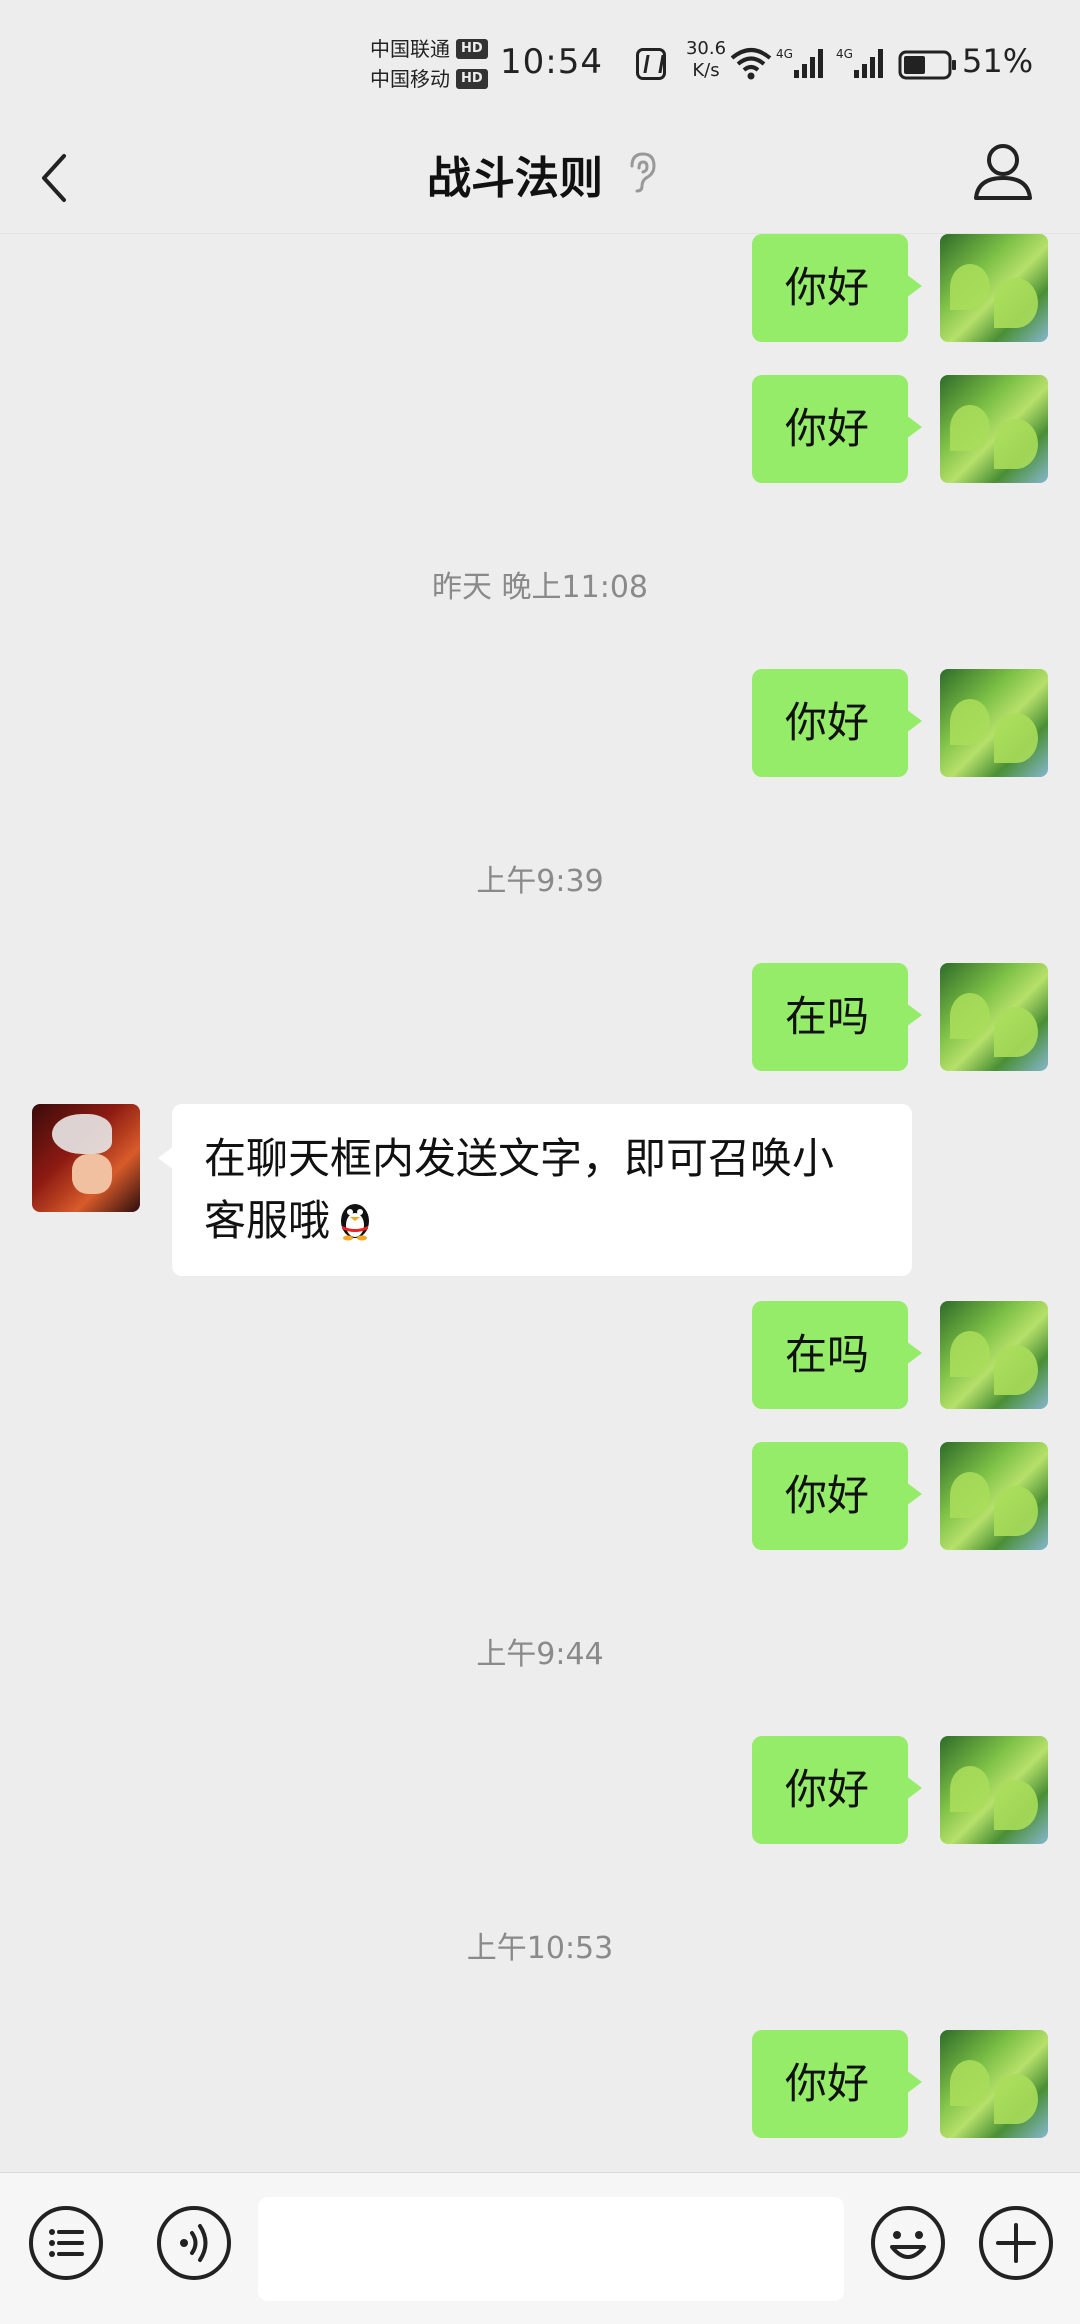  I want to click on smiley-icon, so click(908, 2243).